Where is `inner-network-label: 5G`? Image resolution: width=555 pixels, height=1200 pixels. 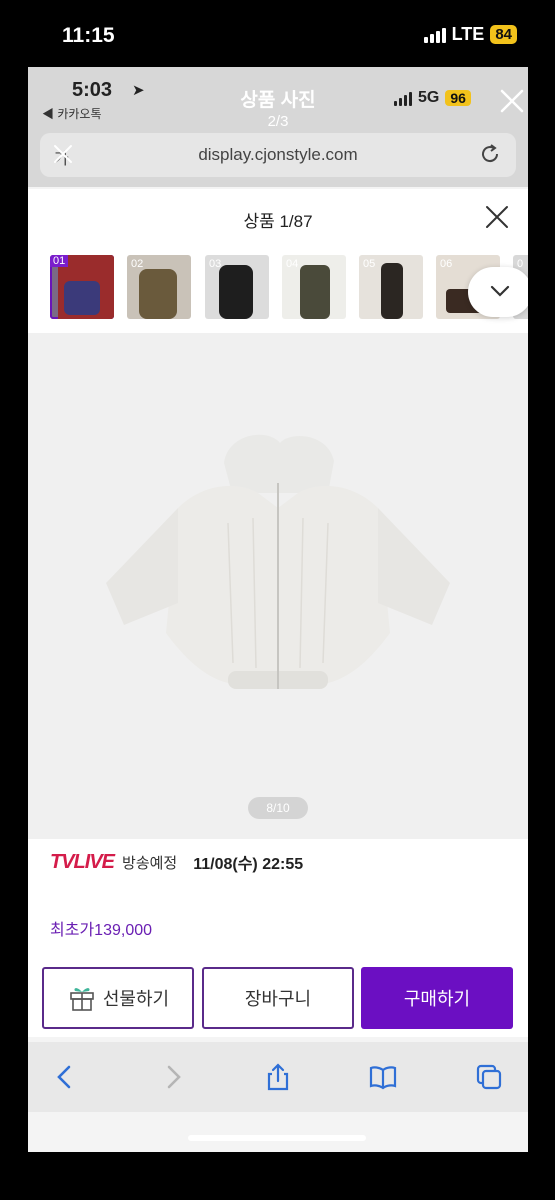 inner-network-label: 5G is located at coordinates (429, 97).